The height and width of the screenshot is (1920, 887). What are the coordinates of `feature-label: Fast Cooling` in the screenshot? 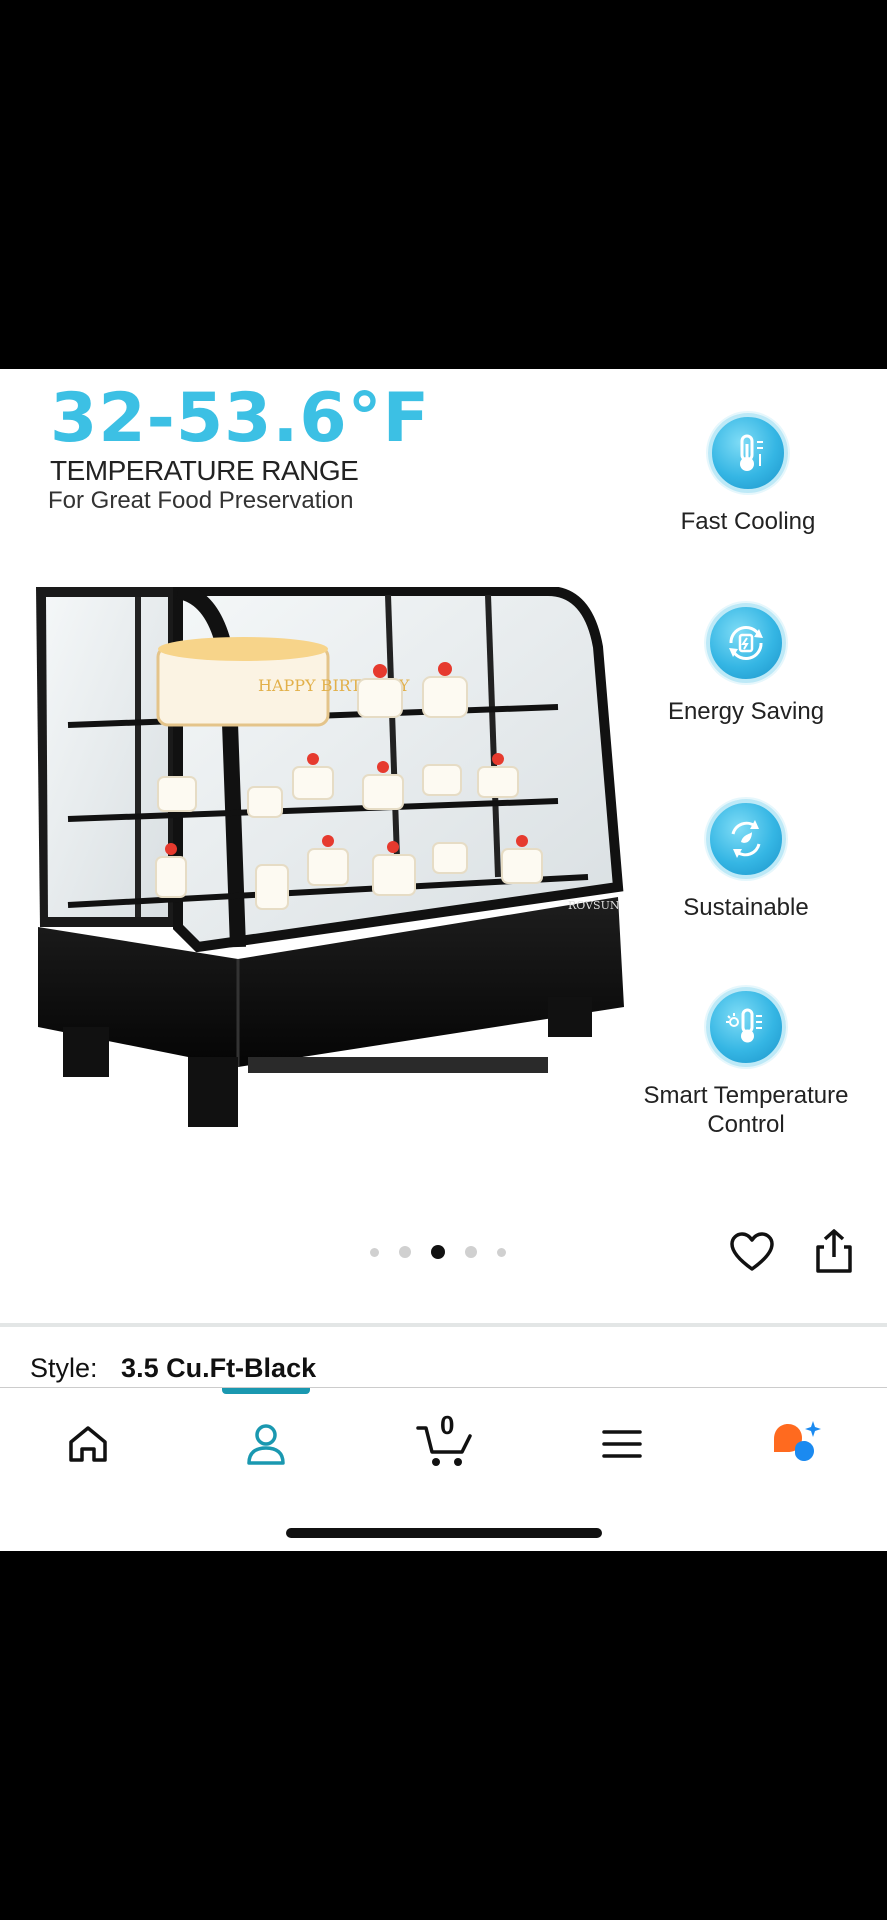 It's located at (748, 521).